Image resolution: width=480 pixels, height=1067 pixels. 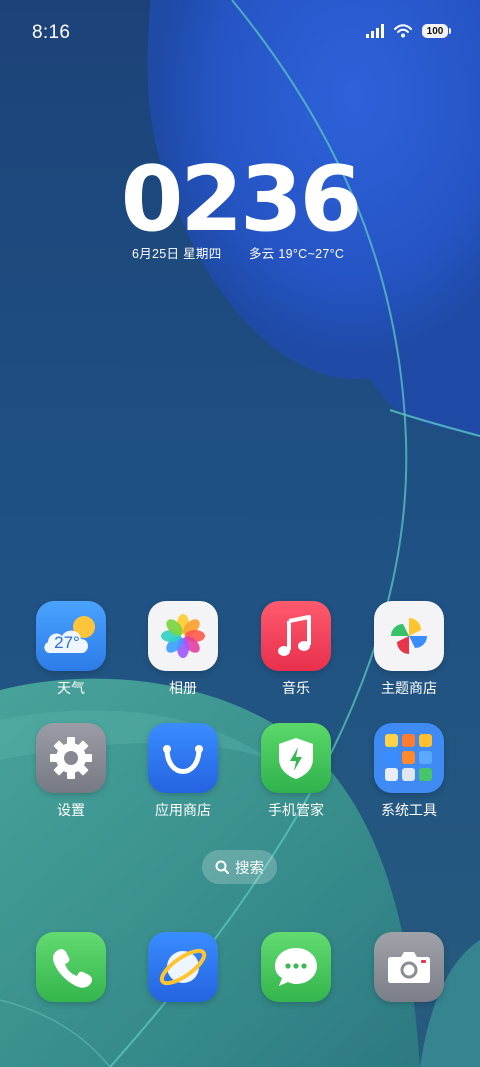 I want to click on settings-icon, so click(x=71, y=758).